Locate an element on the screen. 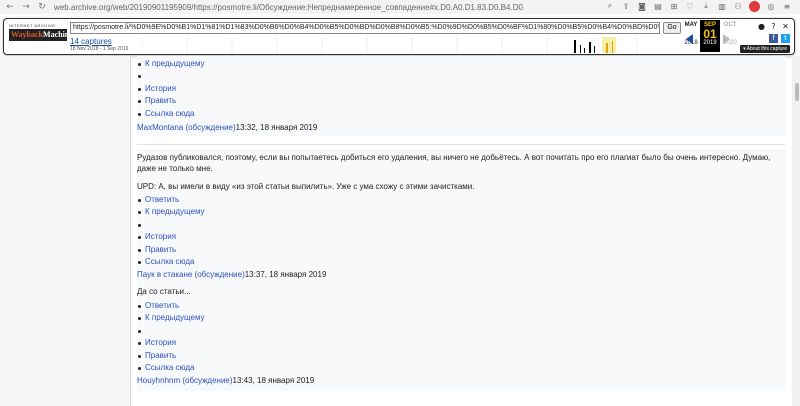 This screenshot has width=800, height=406. heart-icon: ♡ is located at coordinates (690, 6).